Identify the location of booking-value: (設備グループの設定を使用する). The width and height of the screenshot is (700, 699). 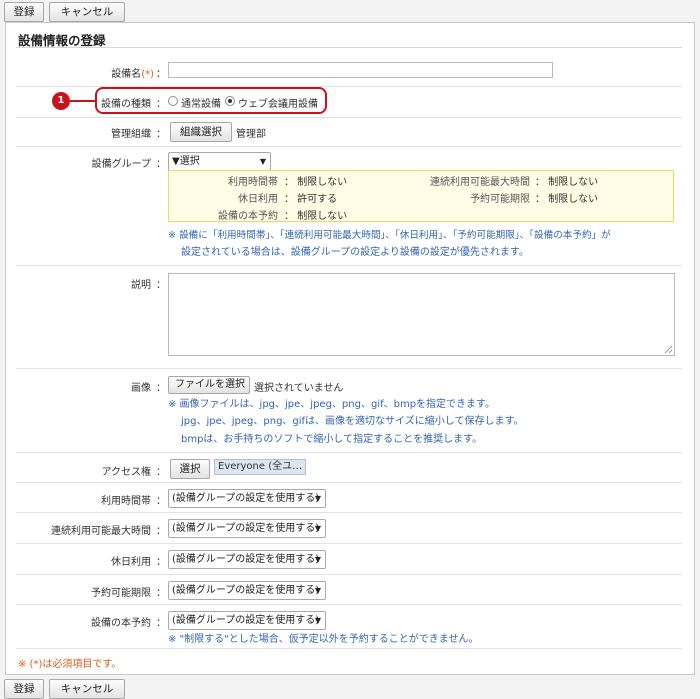
(246, 620).